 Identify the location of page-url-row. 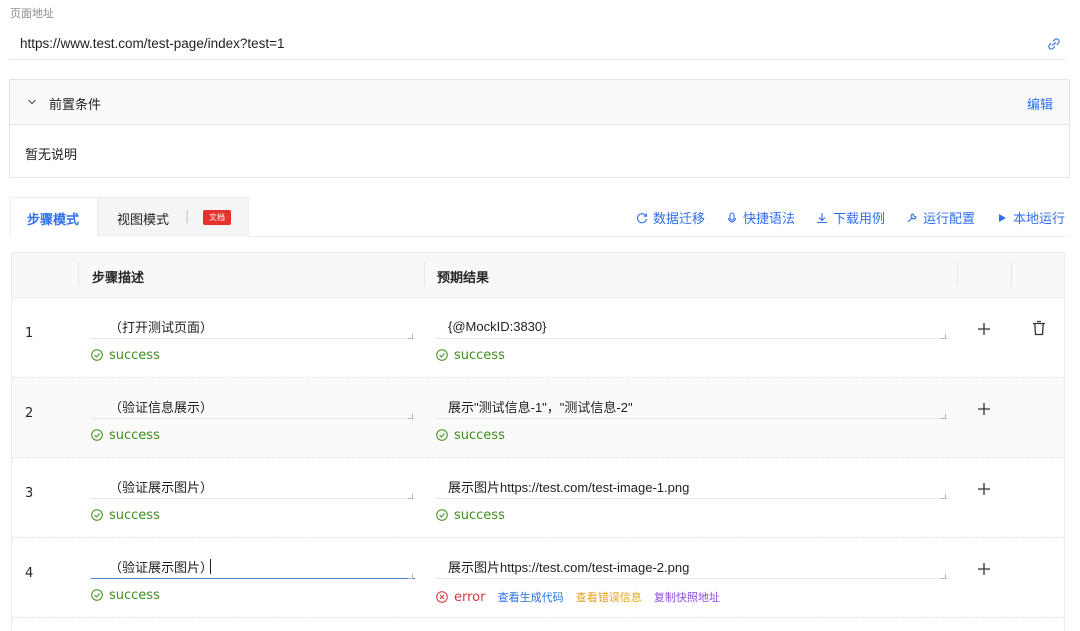
(537, 45).